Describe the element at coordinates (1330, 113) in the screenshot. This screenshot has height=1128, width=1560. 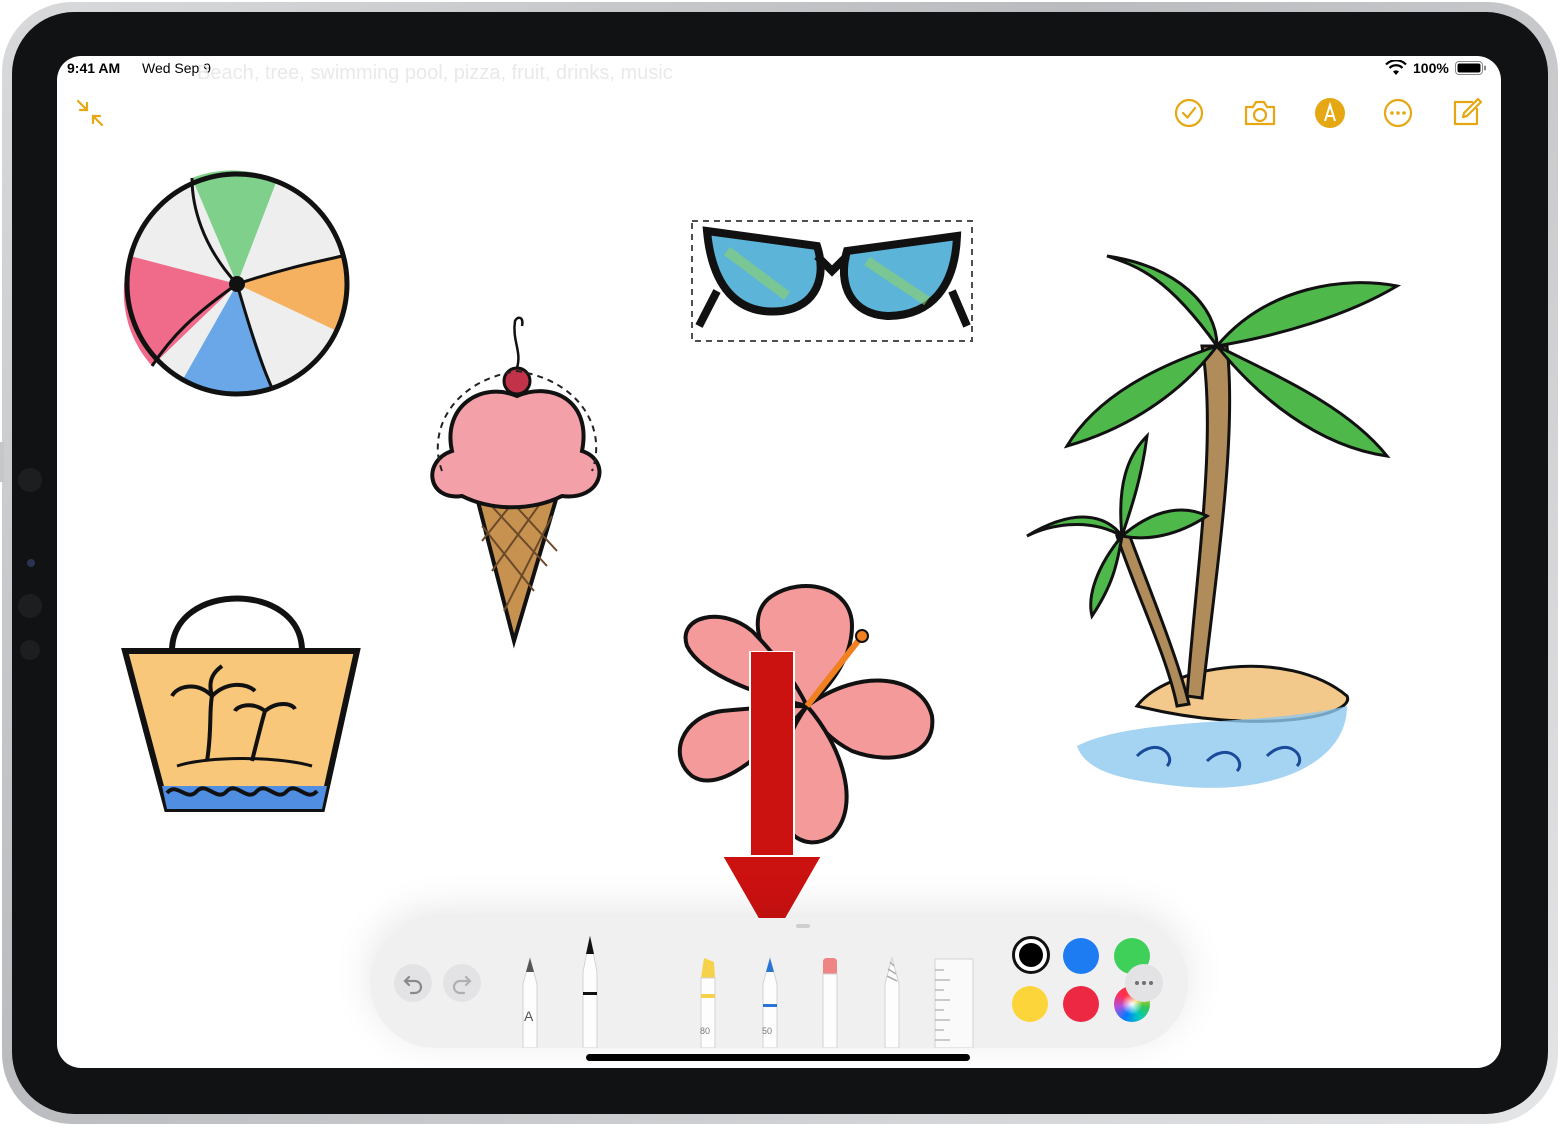
I see `pencil-tip-circle-icon` at that location.